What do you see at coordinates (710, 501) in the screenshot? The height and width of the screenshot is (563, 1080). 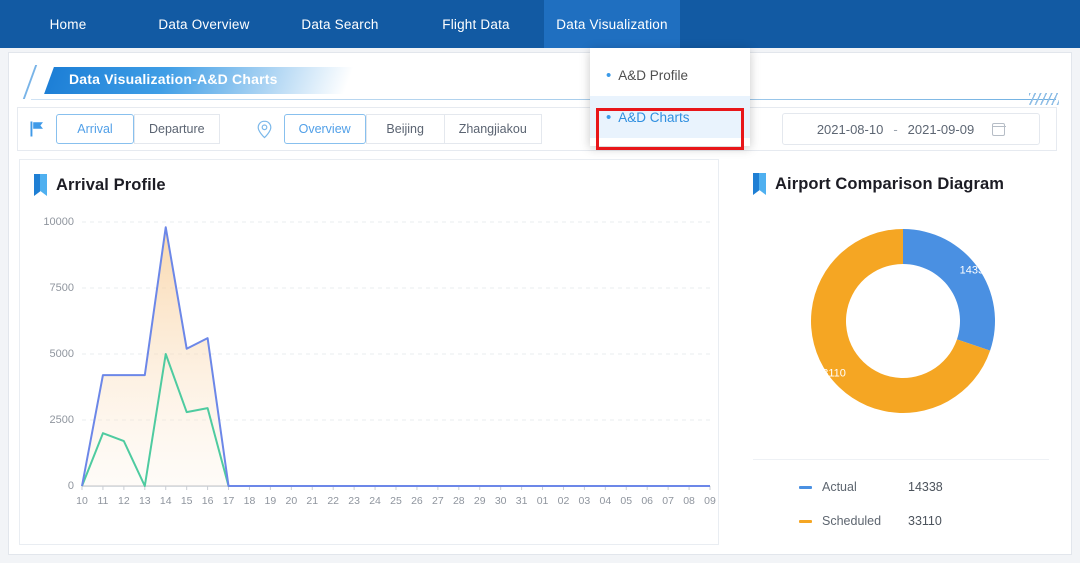 I see `x-axis-tick: 09` at bounding box center [710, 501].